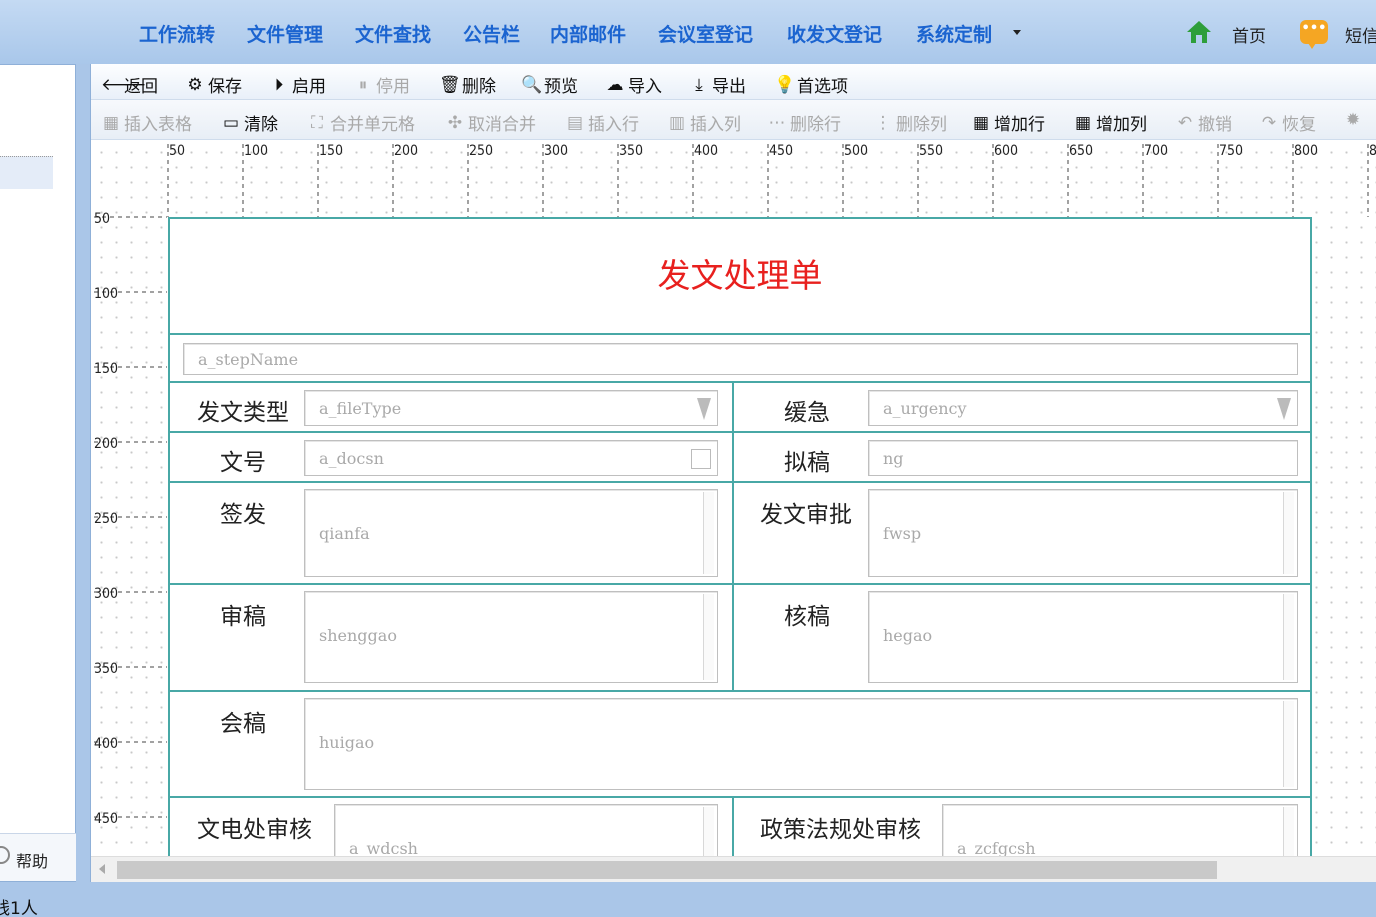 The height and width of the screenshot is (917, 1376). I want to click on search-icon: 🔍, so click(532, 84).